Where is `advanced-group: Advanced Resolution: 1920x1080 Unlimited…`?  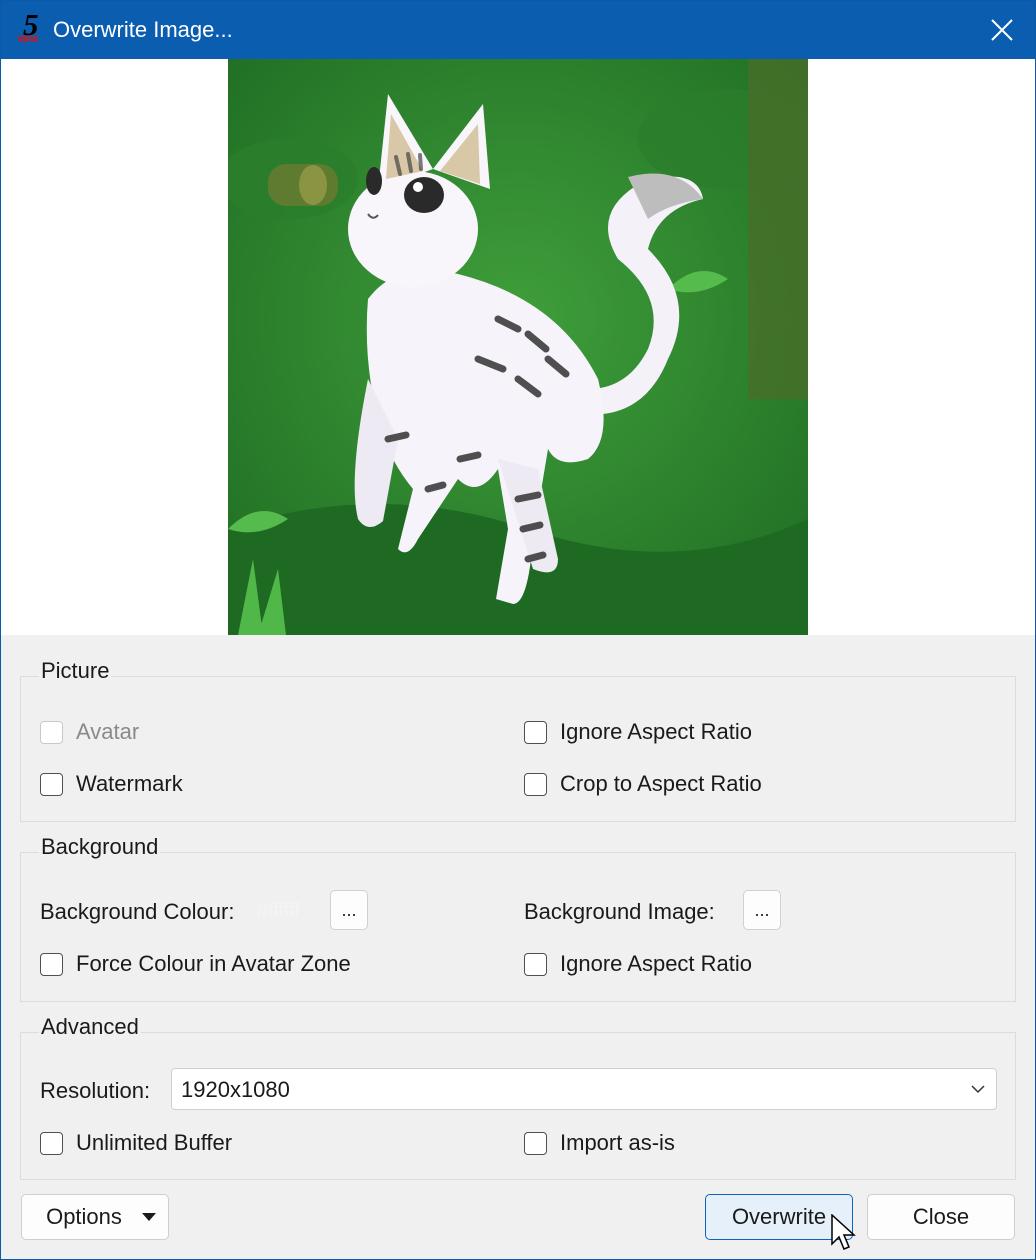 advanced-group: Advanced Resolution: 1920x1080 Unlimited… is located at coordinates (518, 1097).